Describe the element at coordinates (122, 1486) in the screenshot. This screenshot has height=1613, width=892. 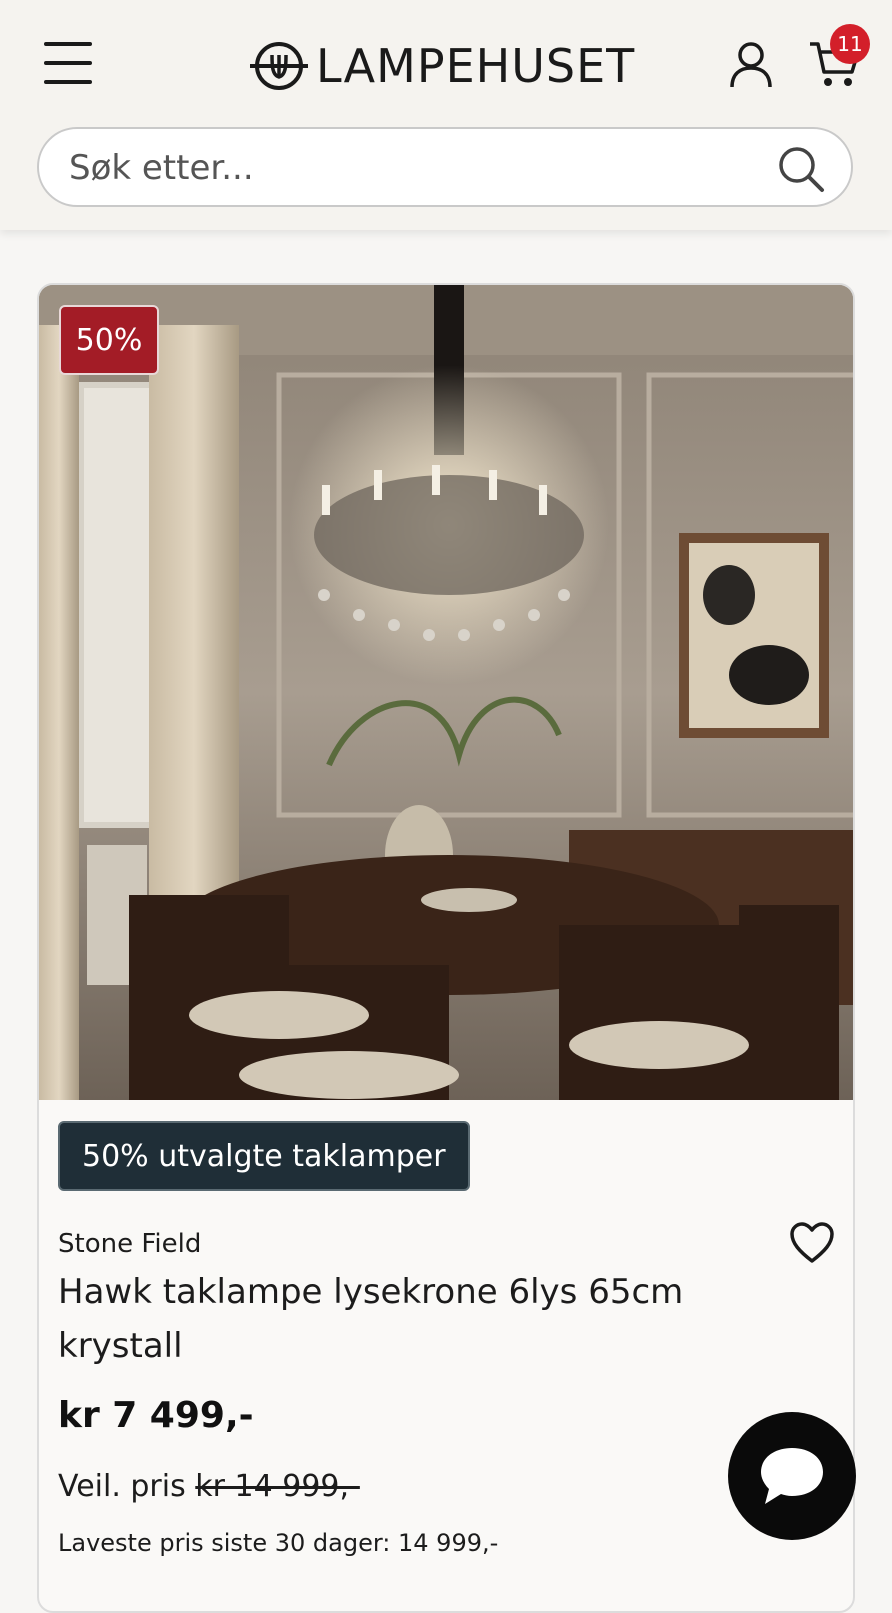
I see `recommended-price-label: Veil. pris` at that location.